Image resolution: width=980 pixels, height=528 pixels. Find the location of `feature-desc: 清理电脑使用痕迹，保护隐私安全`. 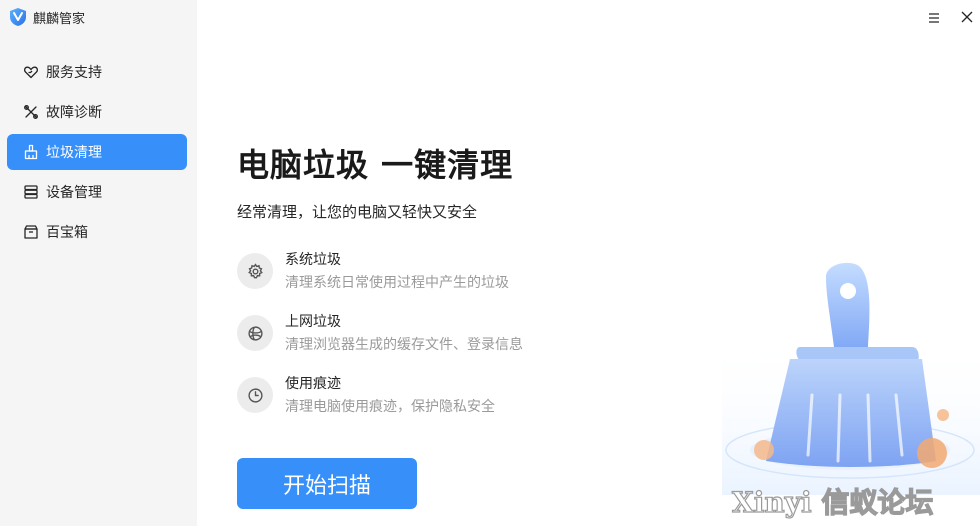

feature-desc: 清理电脑使用痕迹，保护隐私安全 is located at coordinates (390, 407).